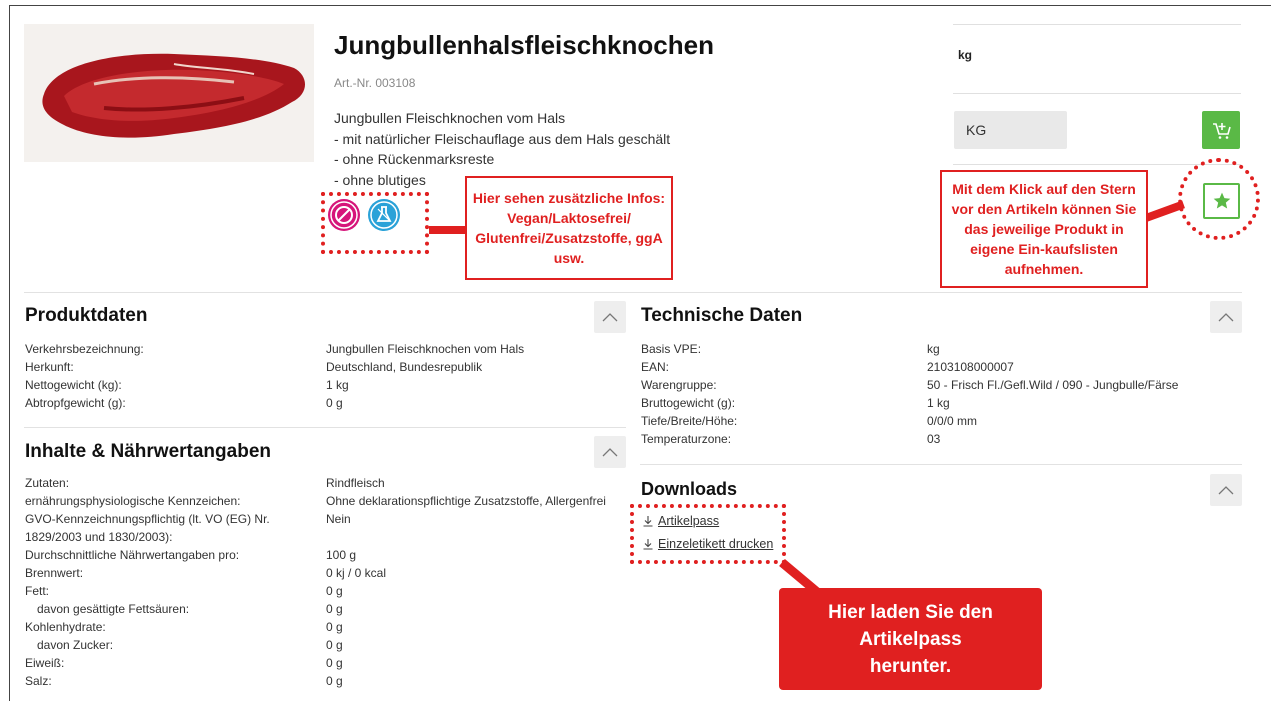 Image resolution: width=1271 pixels, height=701 pixels. Describe the element at coordinates (325, 645) in the screenshot. I see `table-row: davon Zucker: 0 g` at that location.